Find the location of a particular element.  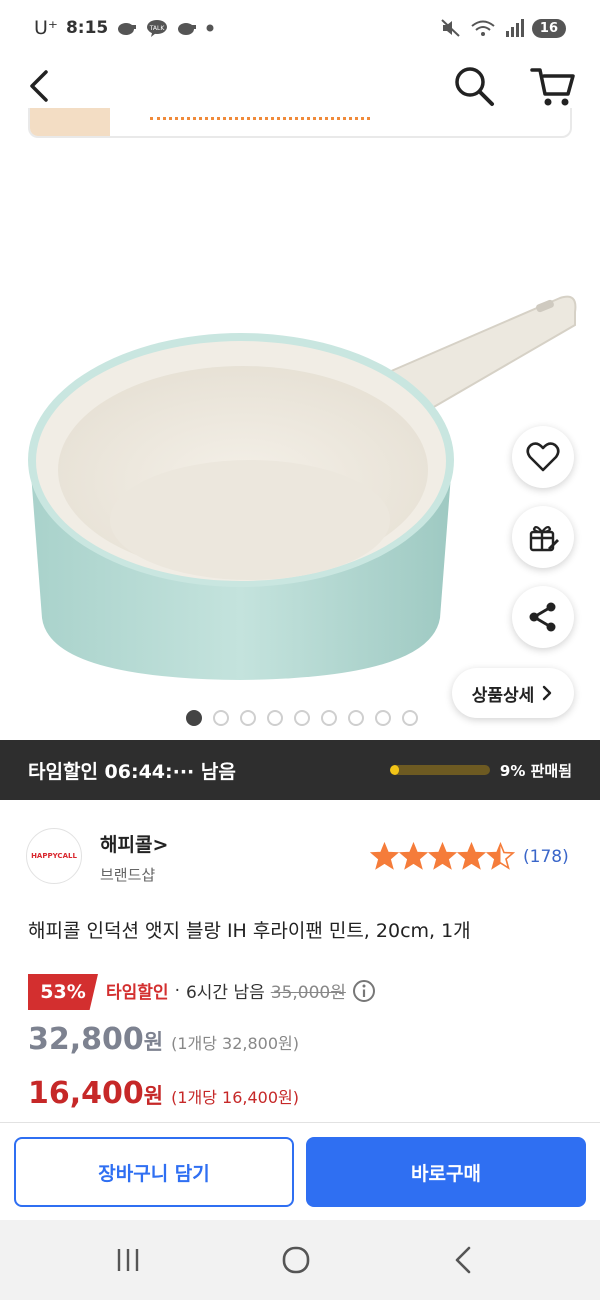

recent-apps-button is located at coordinates (128, 1260).